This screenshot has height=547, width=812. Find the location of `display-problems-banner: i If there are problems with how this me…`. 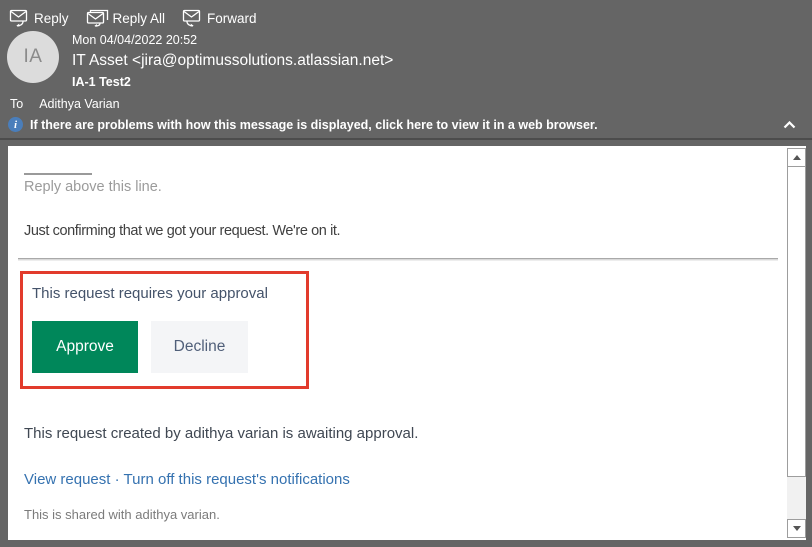

display-problems-banner: i If there are problems with how this me… is located at coordinates (406, 124).